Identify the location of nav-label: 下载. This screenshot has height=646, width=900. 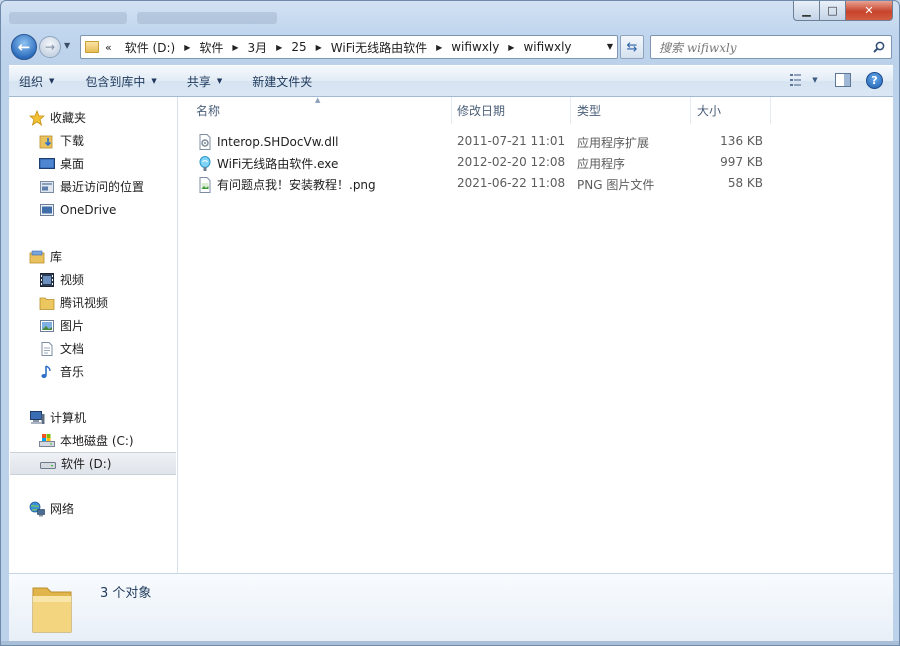
(72, 141).